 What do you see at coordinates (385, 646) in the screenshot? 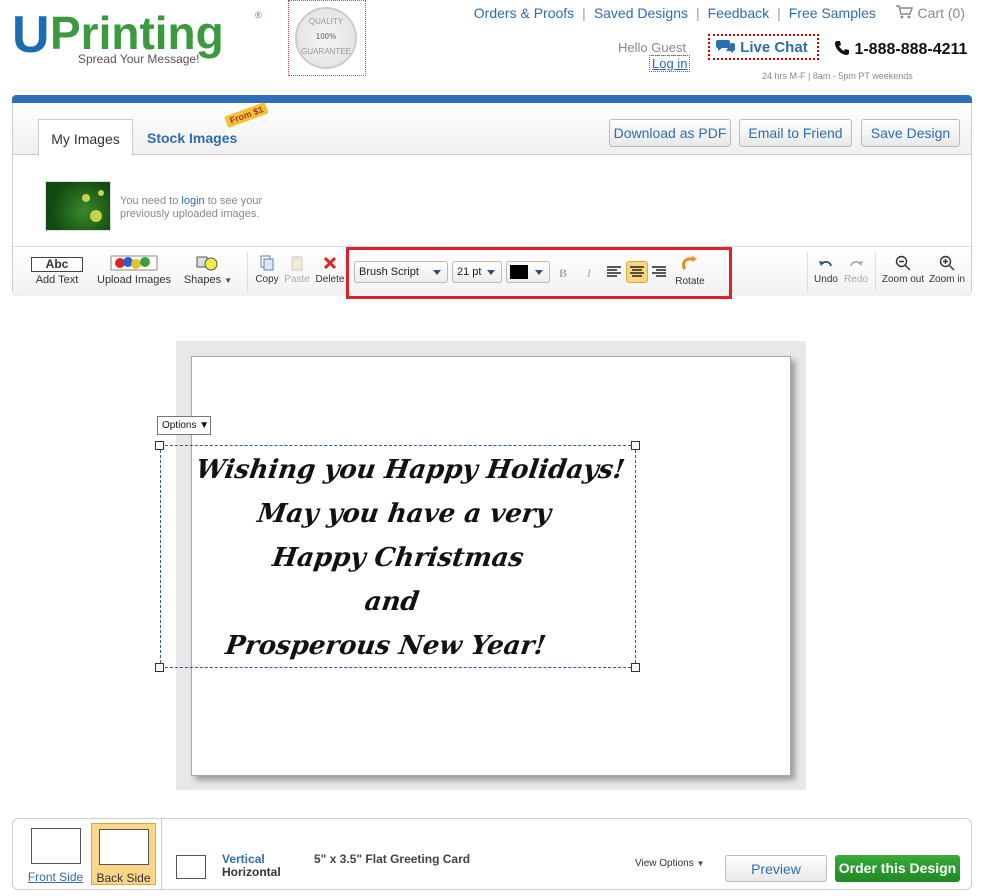
I see `verse-line: Prosperous New Year!` at bounding box center [385, 646].